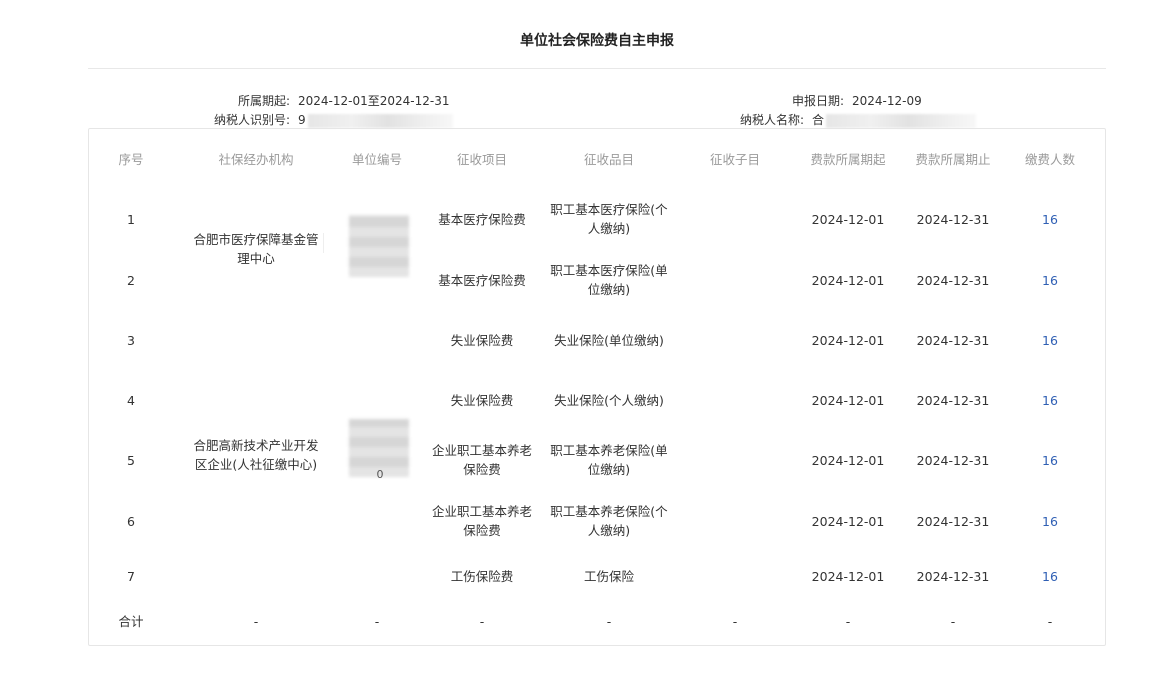  I want to click on report-date-value: 2024-12-09, so click(887, 101).